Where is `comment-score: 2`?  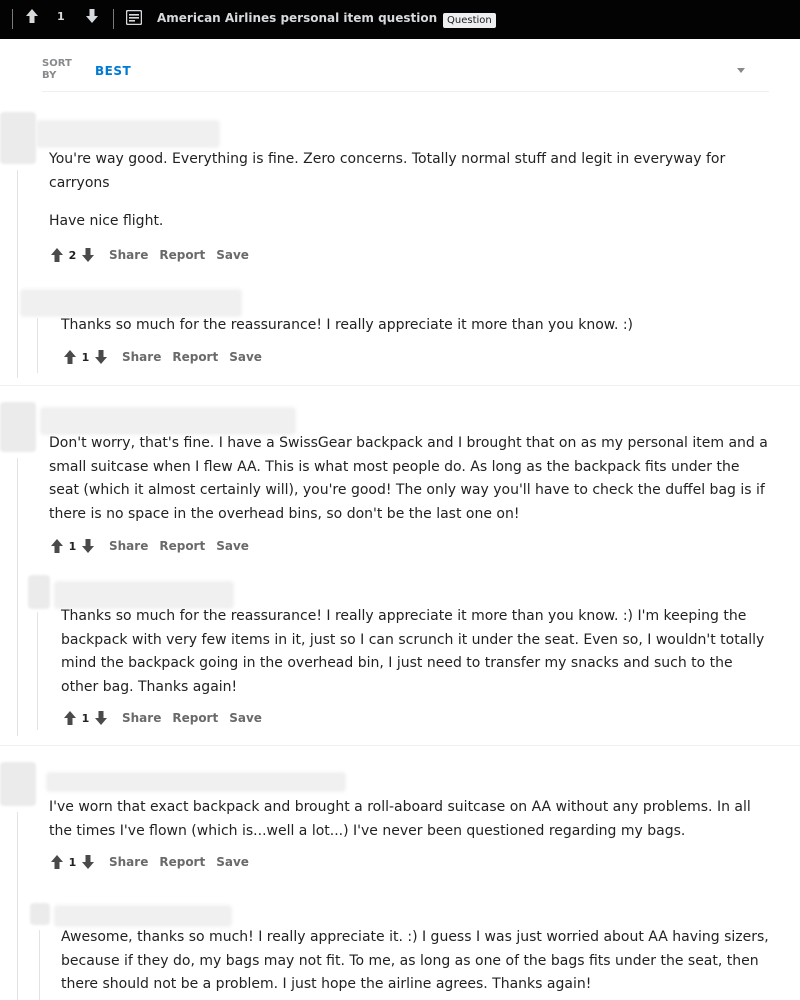
comment-score: 2 is located at coordinates (72, 255).